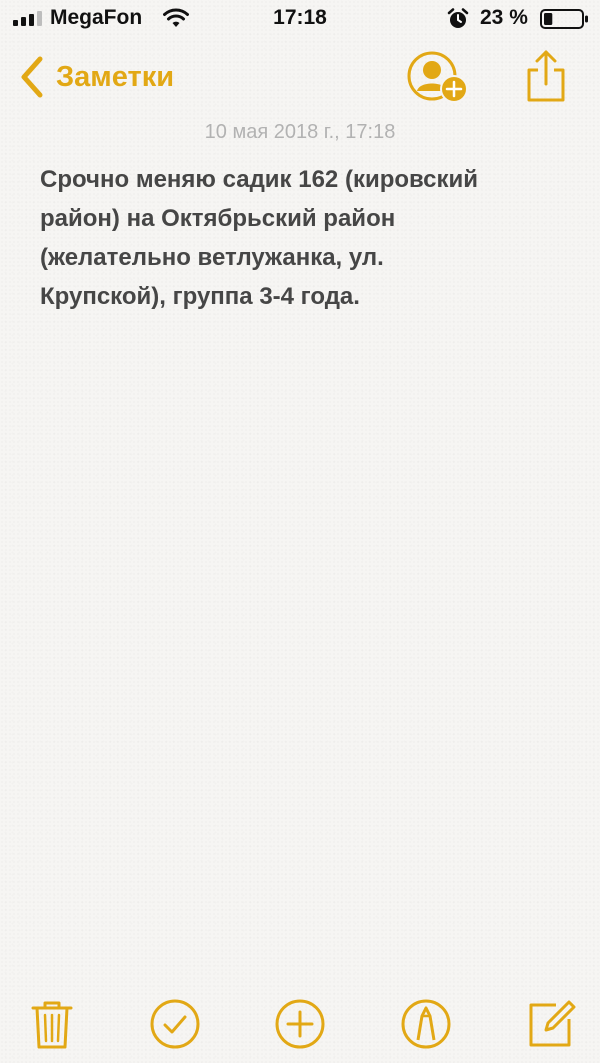 The width and height of the screenshot is (600, 1063). I want to click on trash-icon, so click(52, 1025).